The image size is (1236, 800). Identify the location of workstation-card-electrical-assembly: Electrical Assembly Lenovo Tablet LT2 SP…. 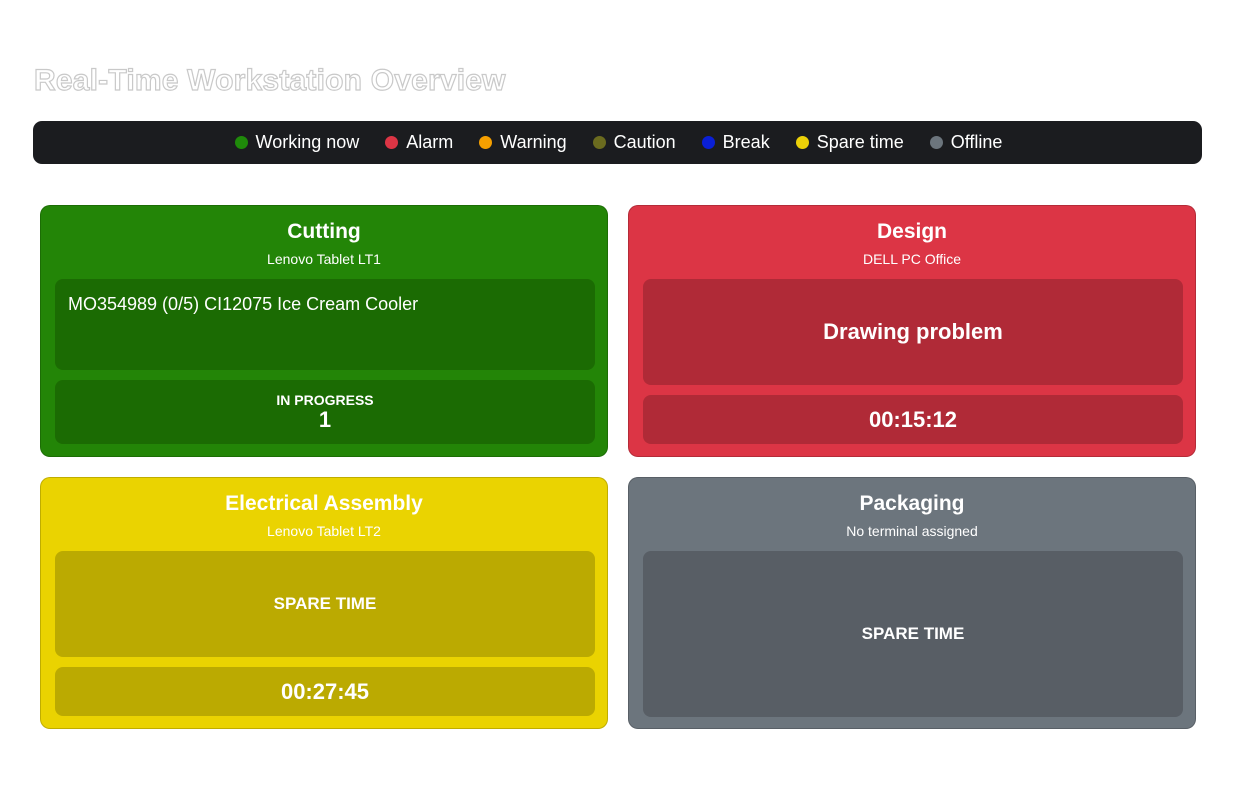
(324, 603).